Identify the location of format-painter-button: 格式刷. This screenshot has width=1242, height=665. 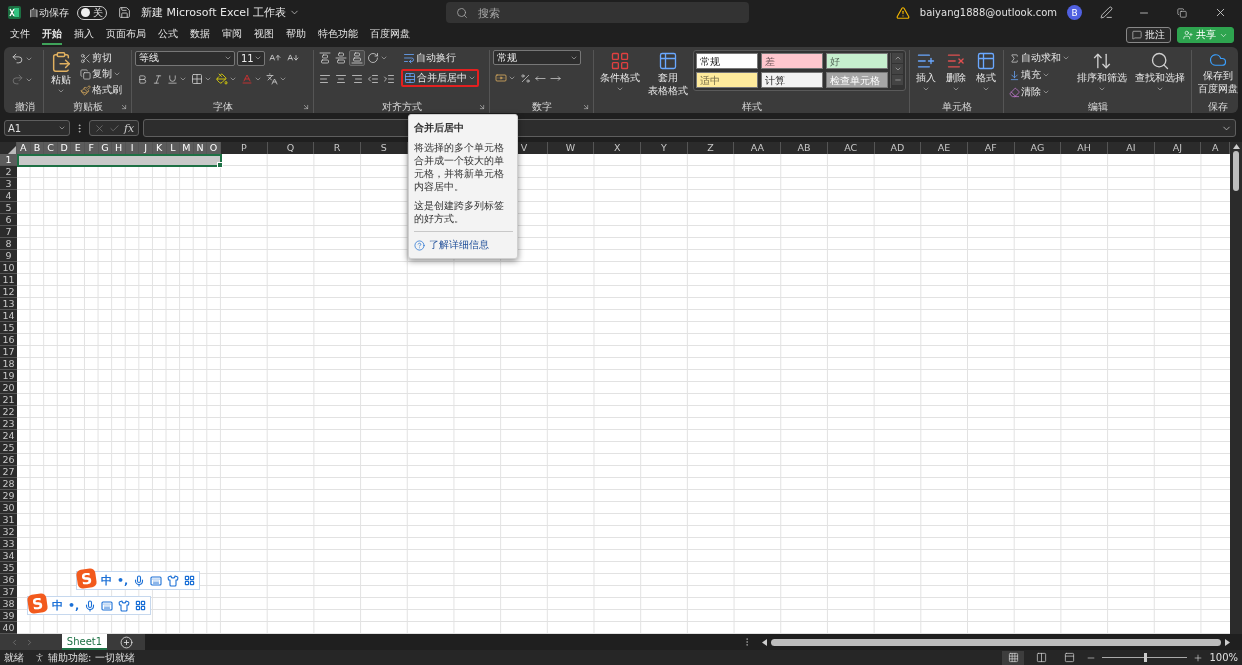
(101, 90).